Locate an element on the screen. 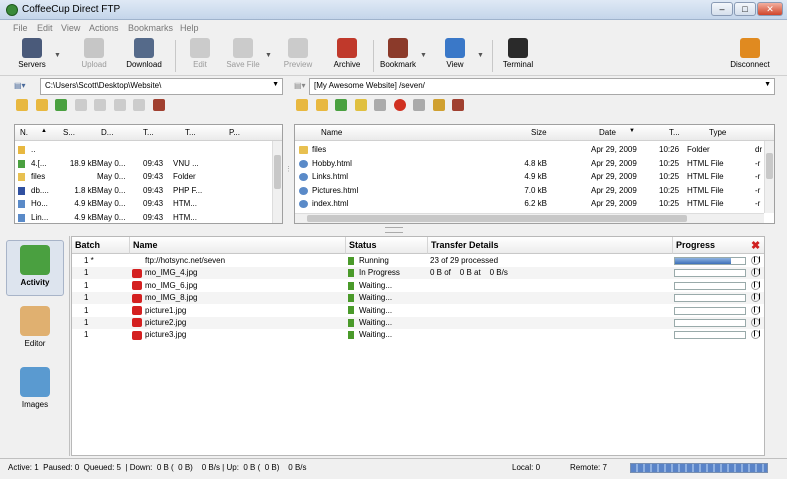  editor-button: Editor is located at coordinates (35, 330).